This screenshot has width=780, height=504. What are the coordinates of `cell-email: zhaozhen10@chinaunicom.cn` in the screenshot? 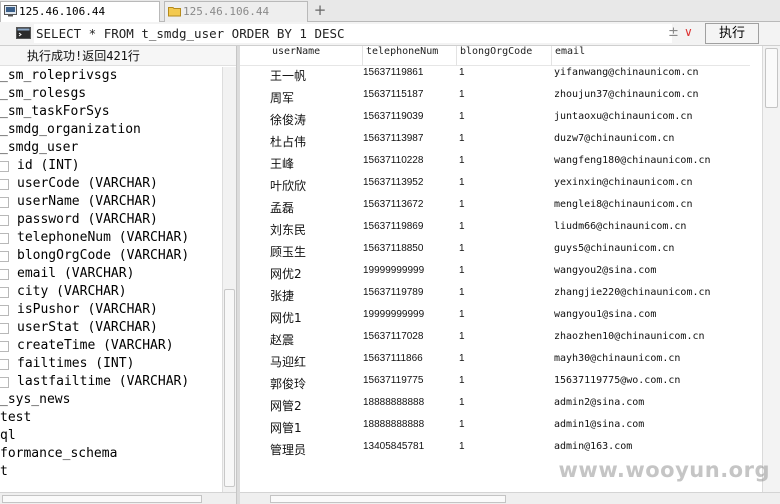 It's located at (629, 342).